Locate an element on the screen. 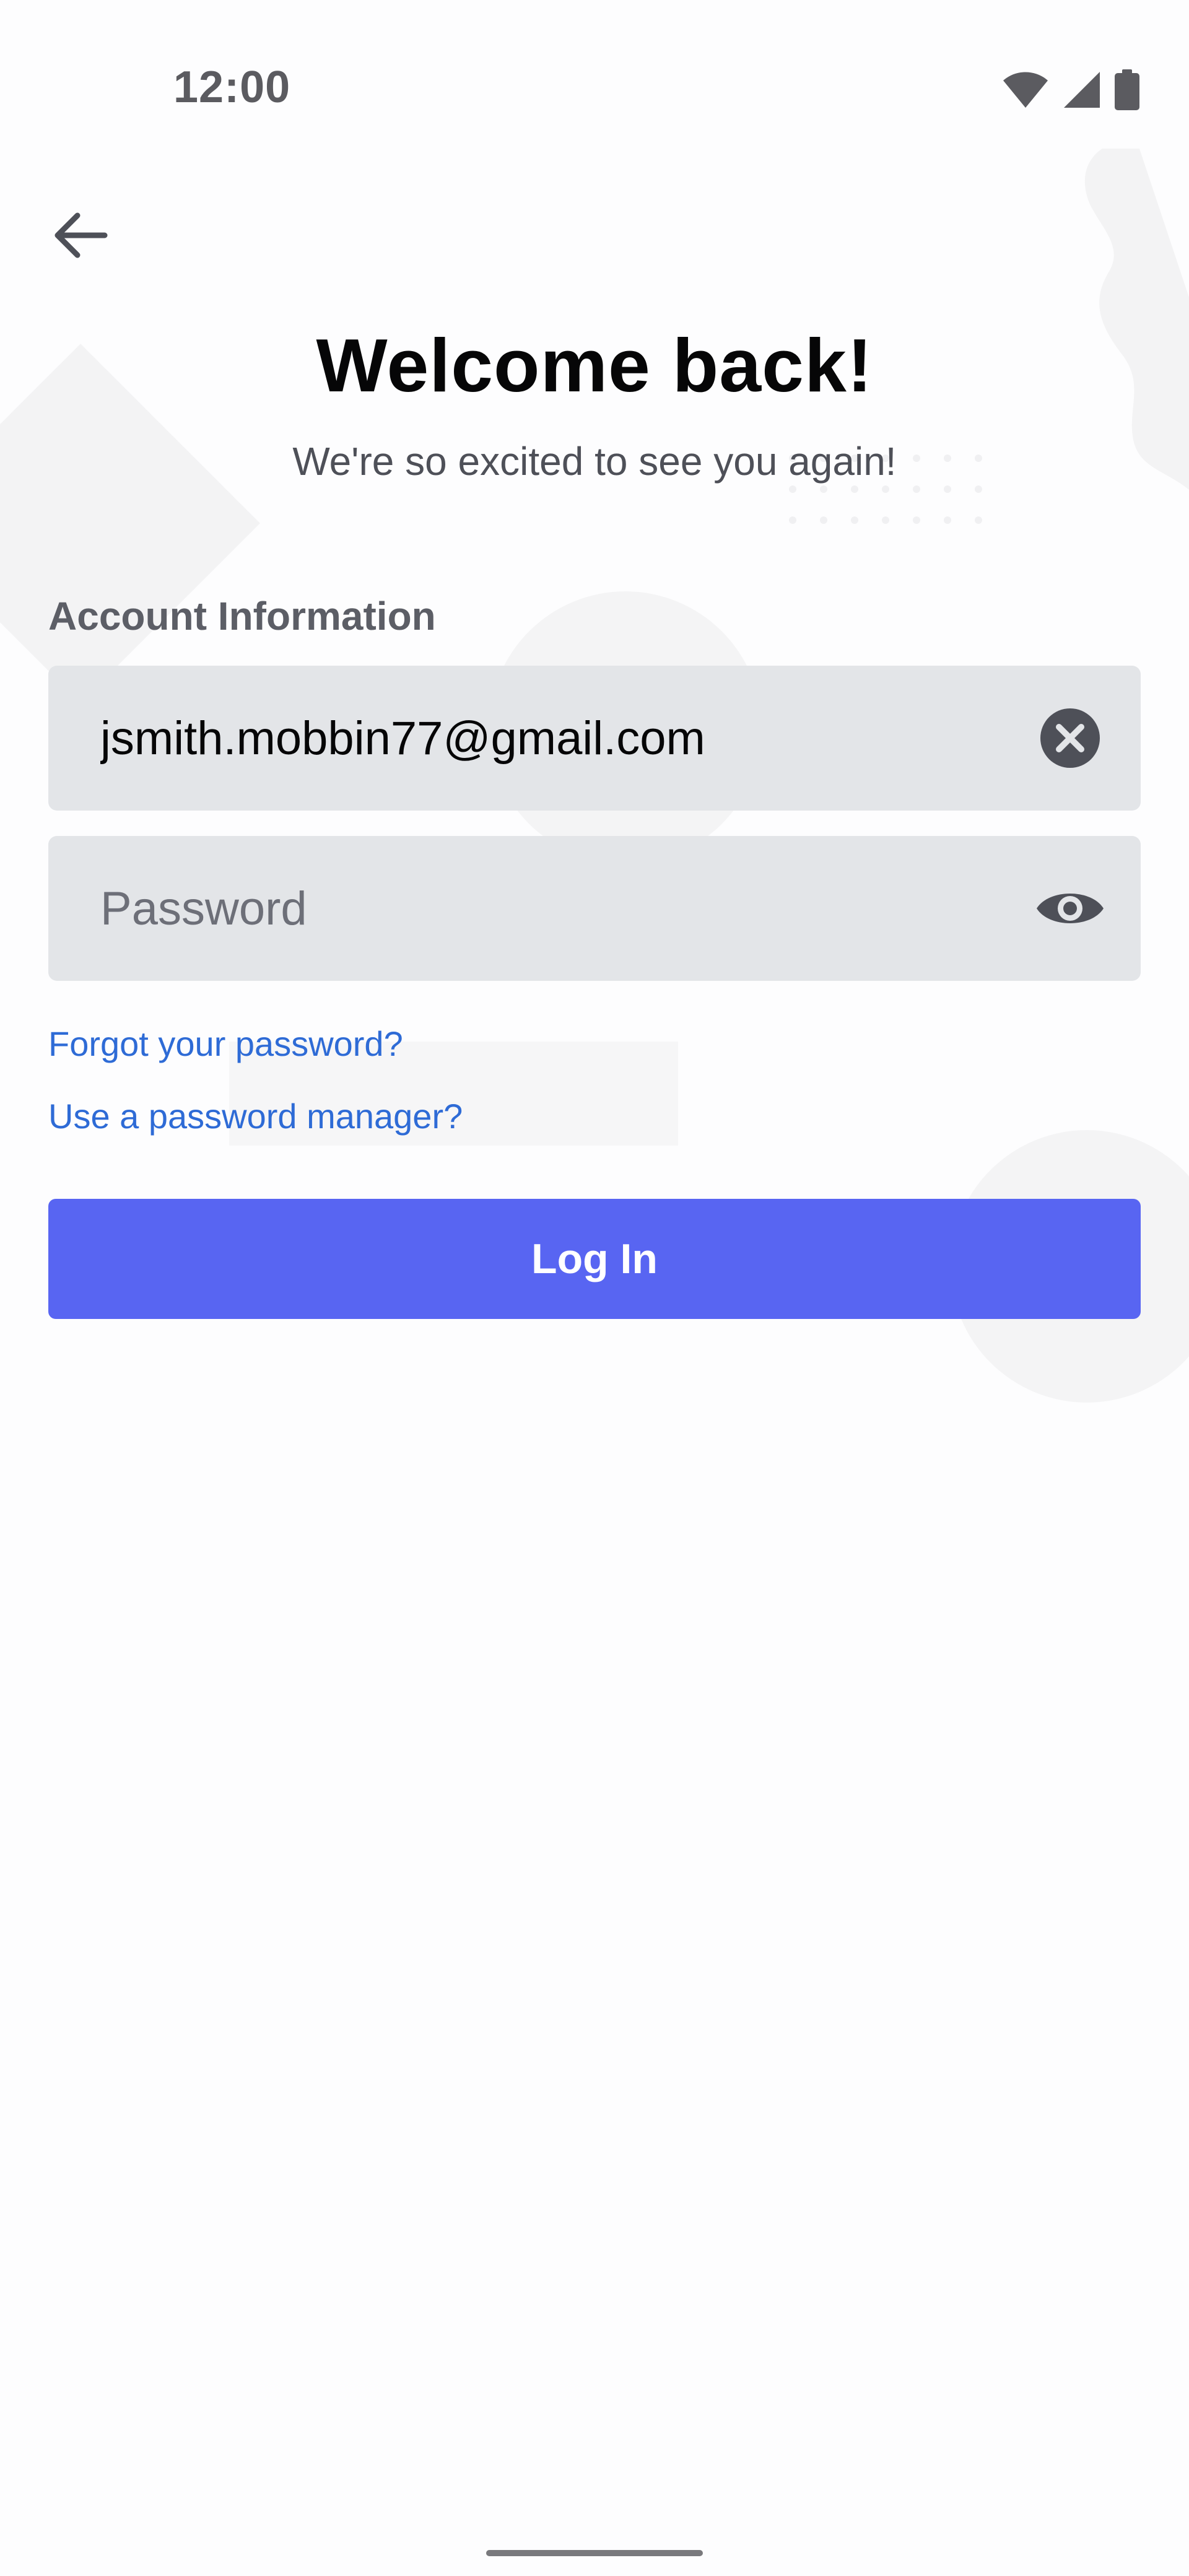  clear-circle-icon is located at coordinates (1070, 738).